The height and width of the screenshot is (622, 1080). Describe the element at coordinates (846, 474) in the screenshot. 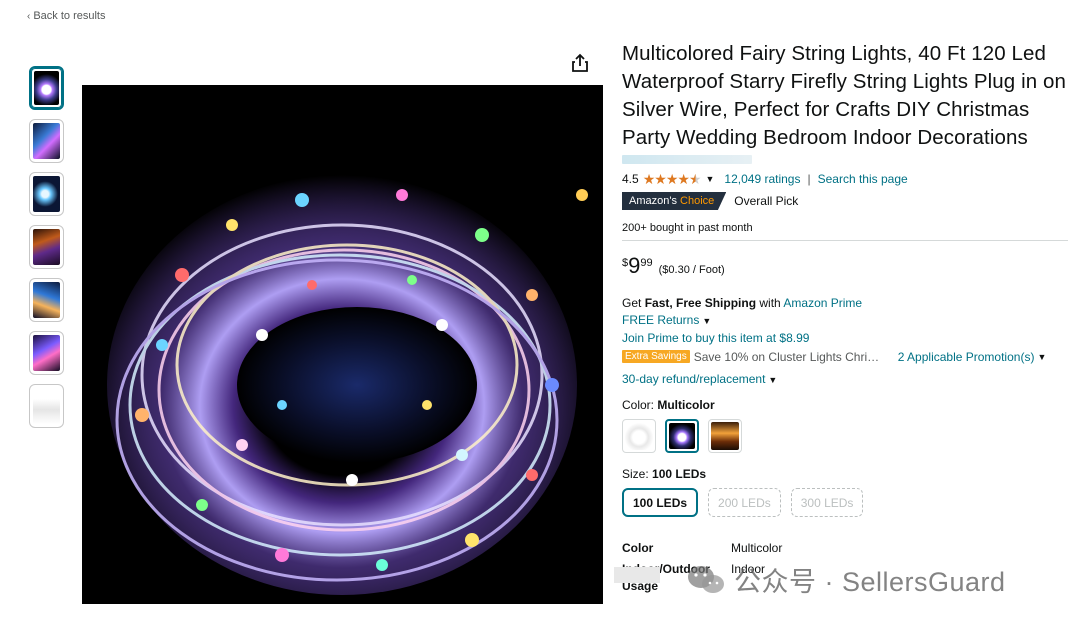

I see `size-selection-label: Size: 100 LEDs` at that location.